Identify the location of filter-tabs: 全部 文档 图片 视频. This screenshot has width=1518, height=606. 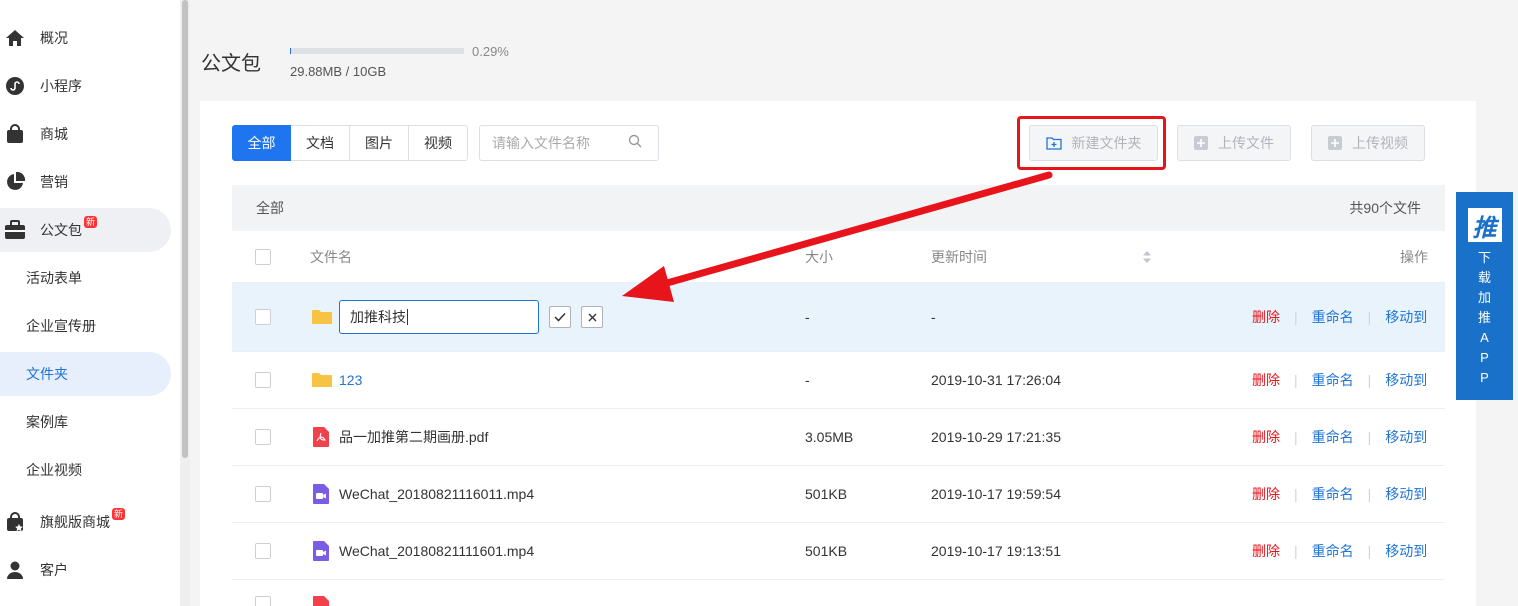
(350, 143).